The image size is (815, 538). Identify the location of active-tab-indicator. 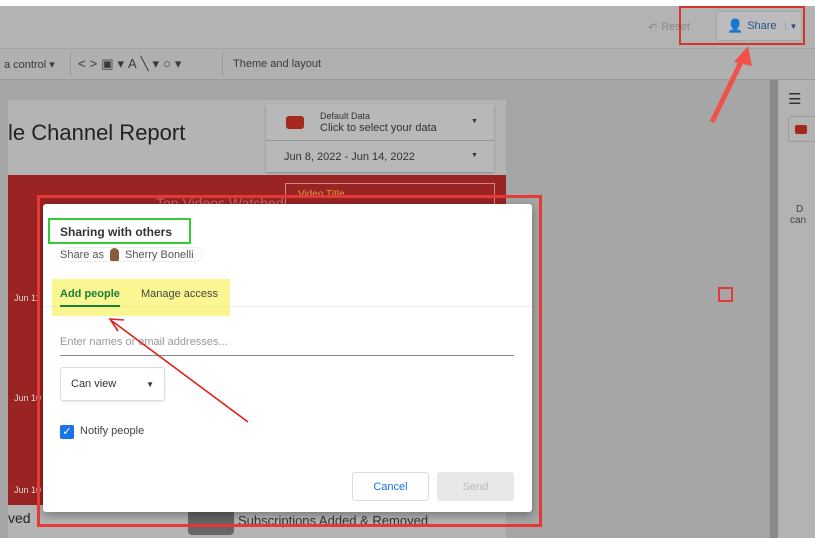
(90, 306).